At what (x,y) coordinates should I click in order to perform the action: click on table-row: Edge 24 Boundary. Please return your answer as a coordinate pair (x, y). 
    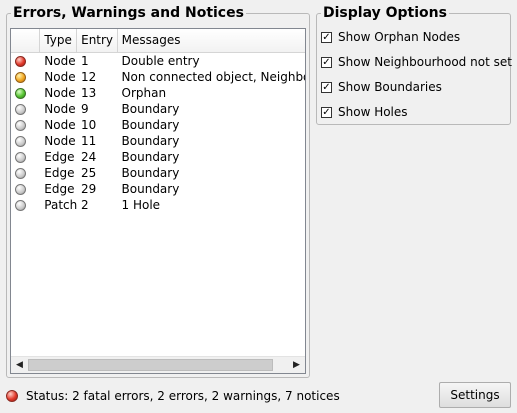
    Looking at the image, I should click on (158, 157).